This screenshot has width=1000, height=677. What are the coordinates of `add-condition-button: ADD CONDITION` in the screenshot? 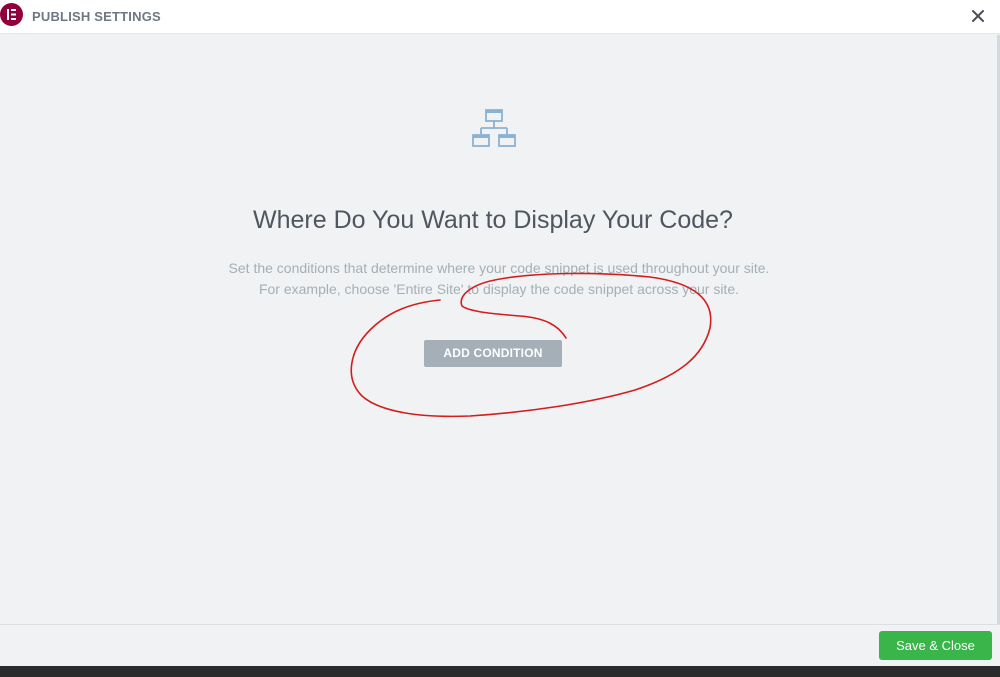 It's located at (493, 353).